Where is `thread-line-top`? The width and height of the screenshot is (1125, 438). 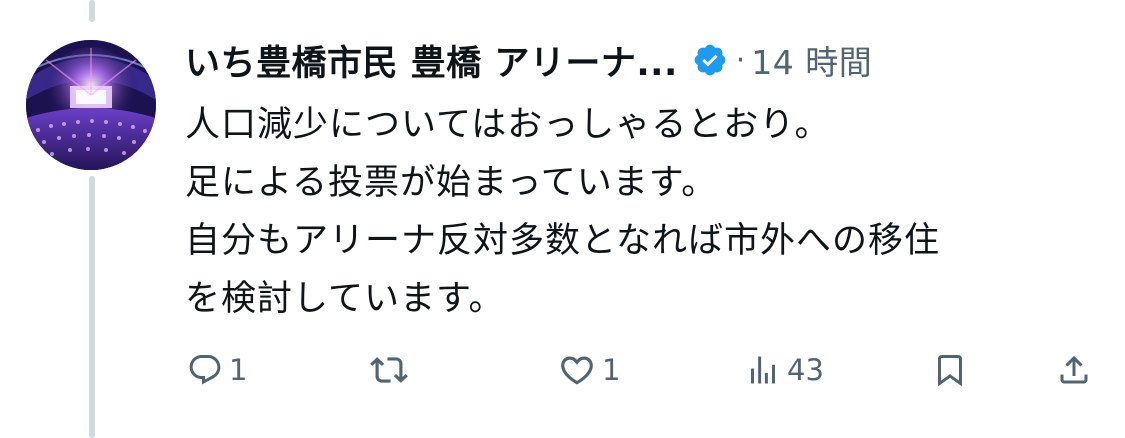 thread-line-top is located at coordinates (92, 11).